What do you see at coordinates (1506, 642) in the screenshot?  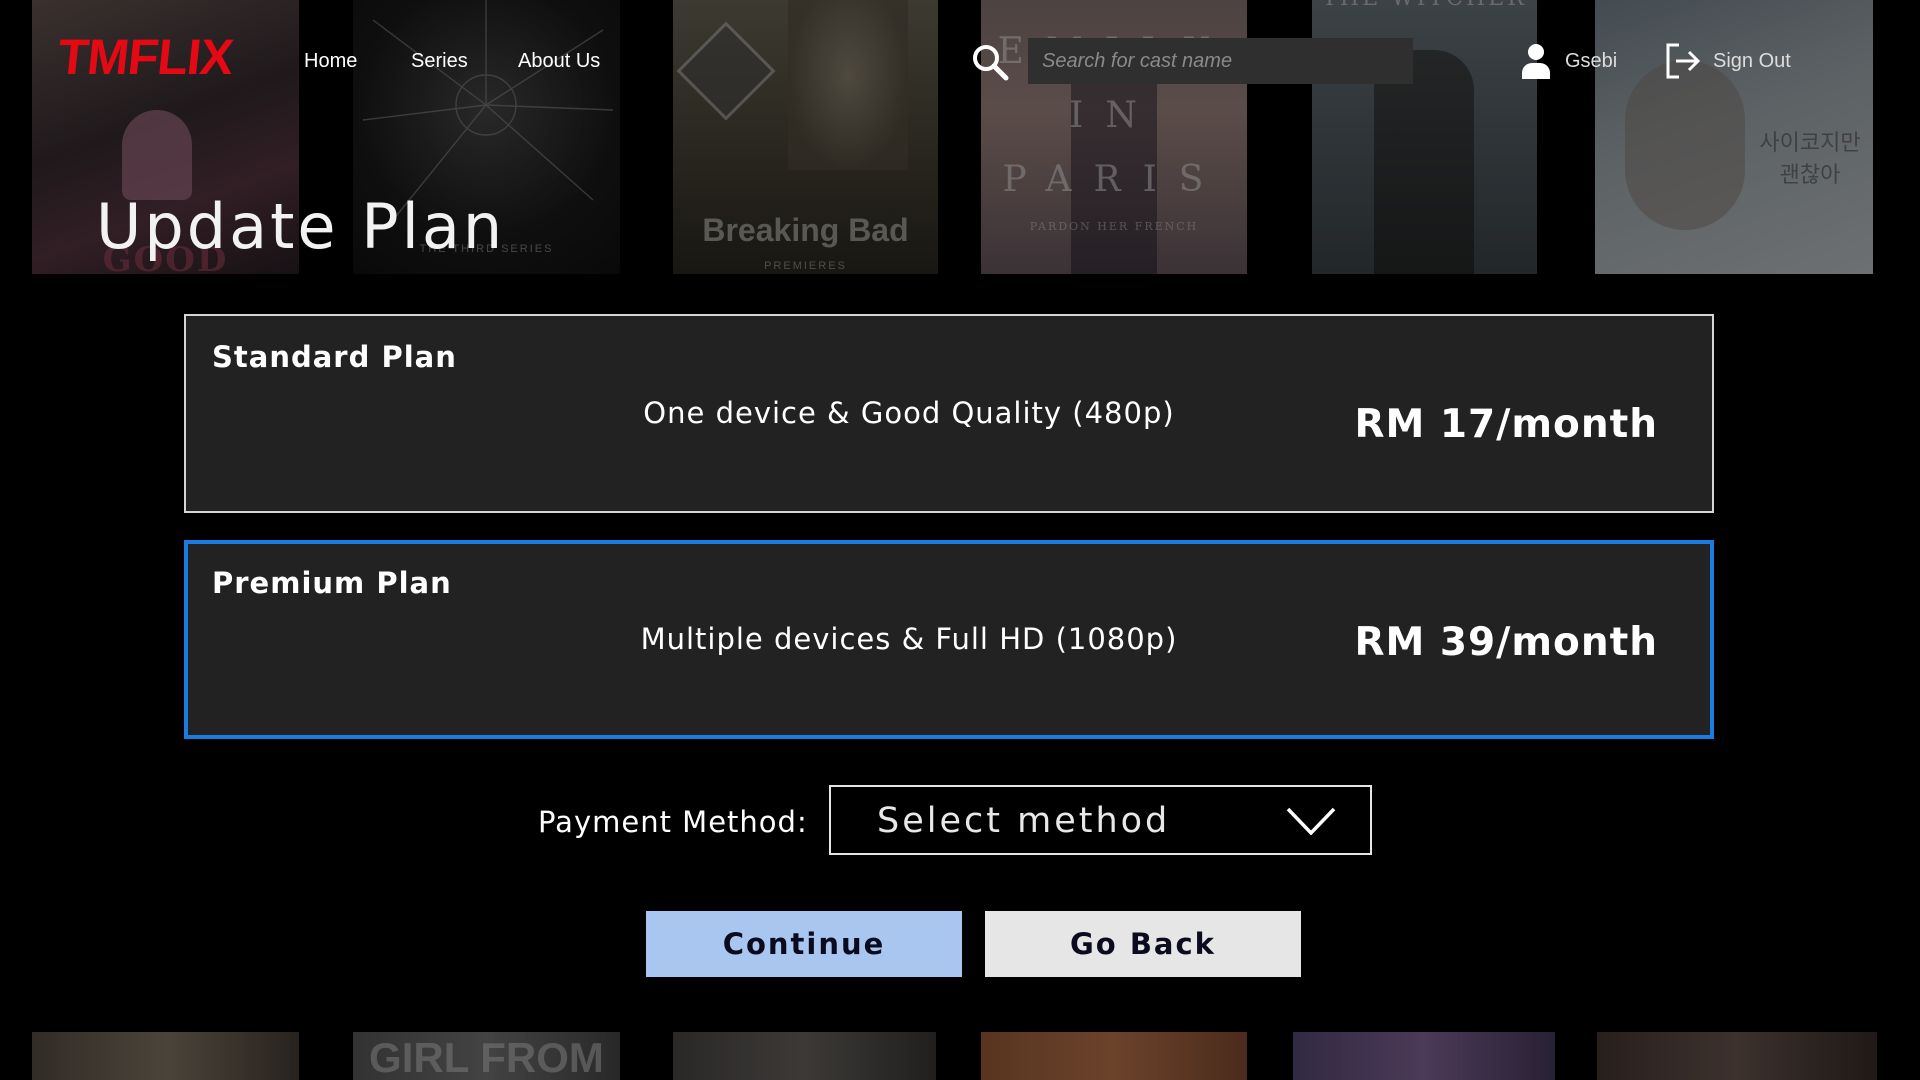 I see `plan-price: RM 39/month` at bounding box center [1506, 642].